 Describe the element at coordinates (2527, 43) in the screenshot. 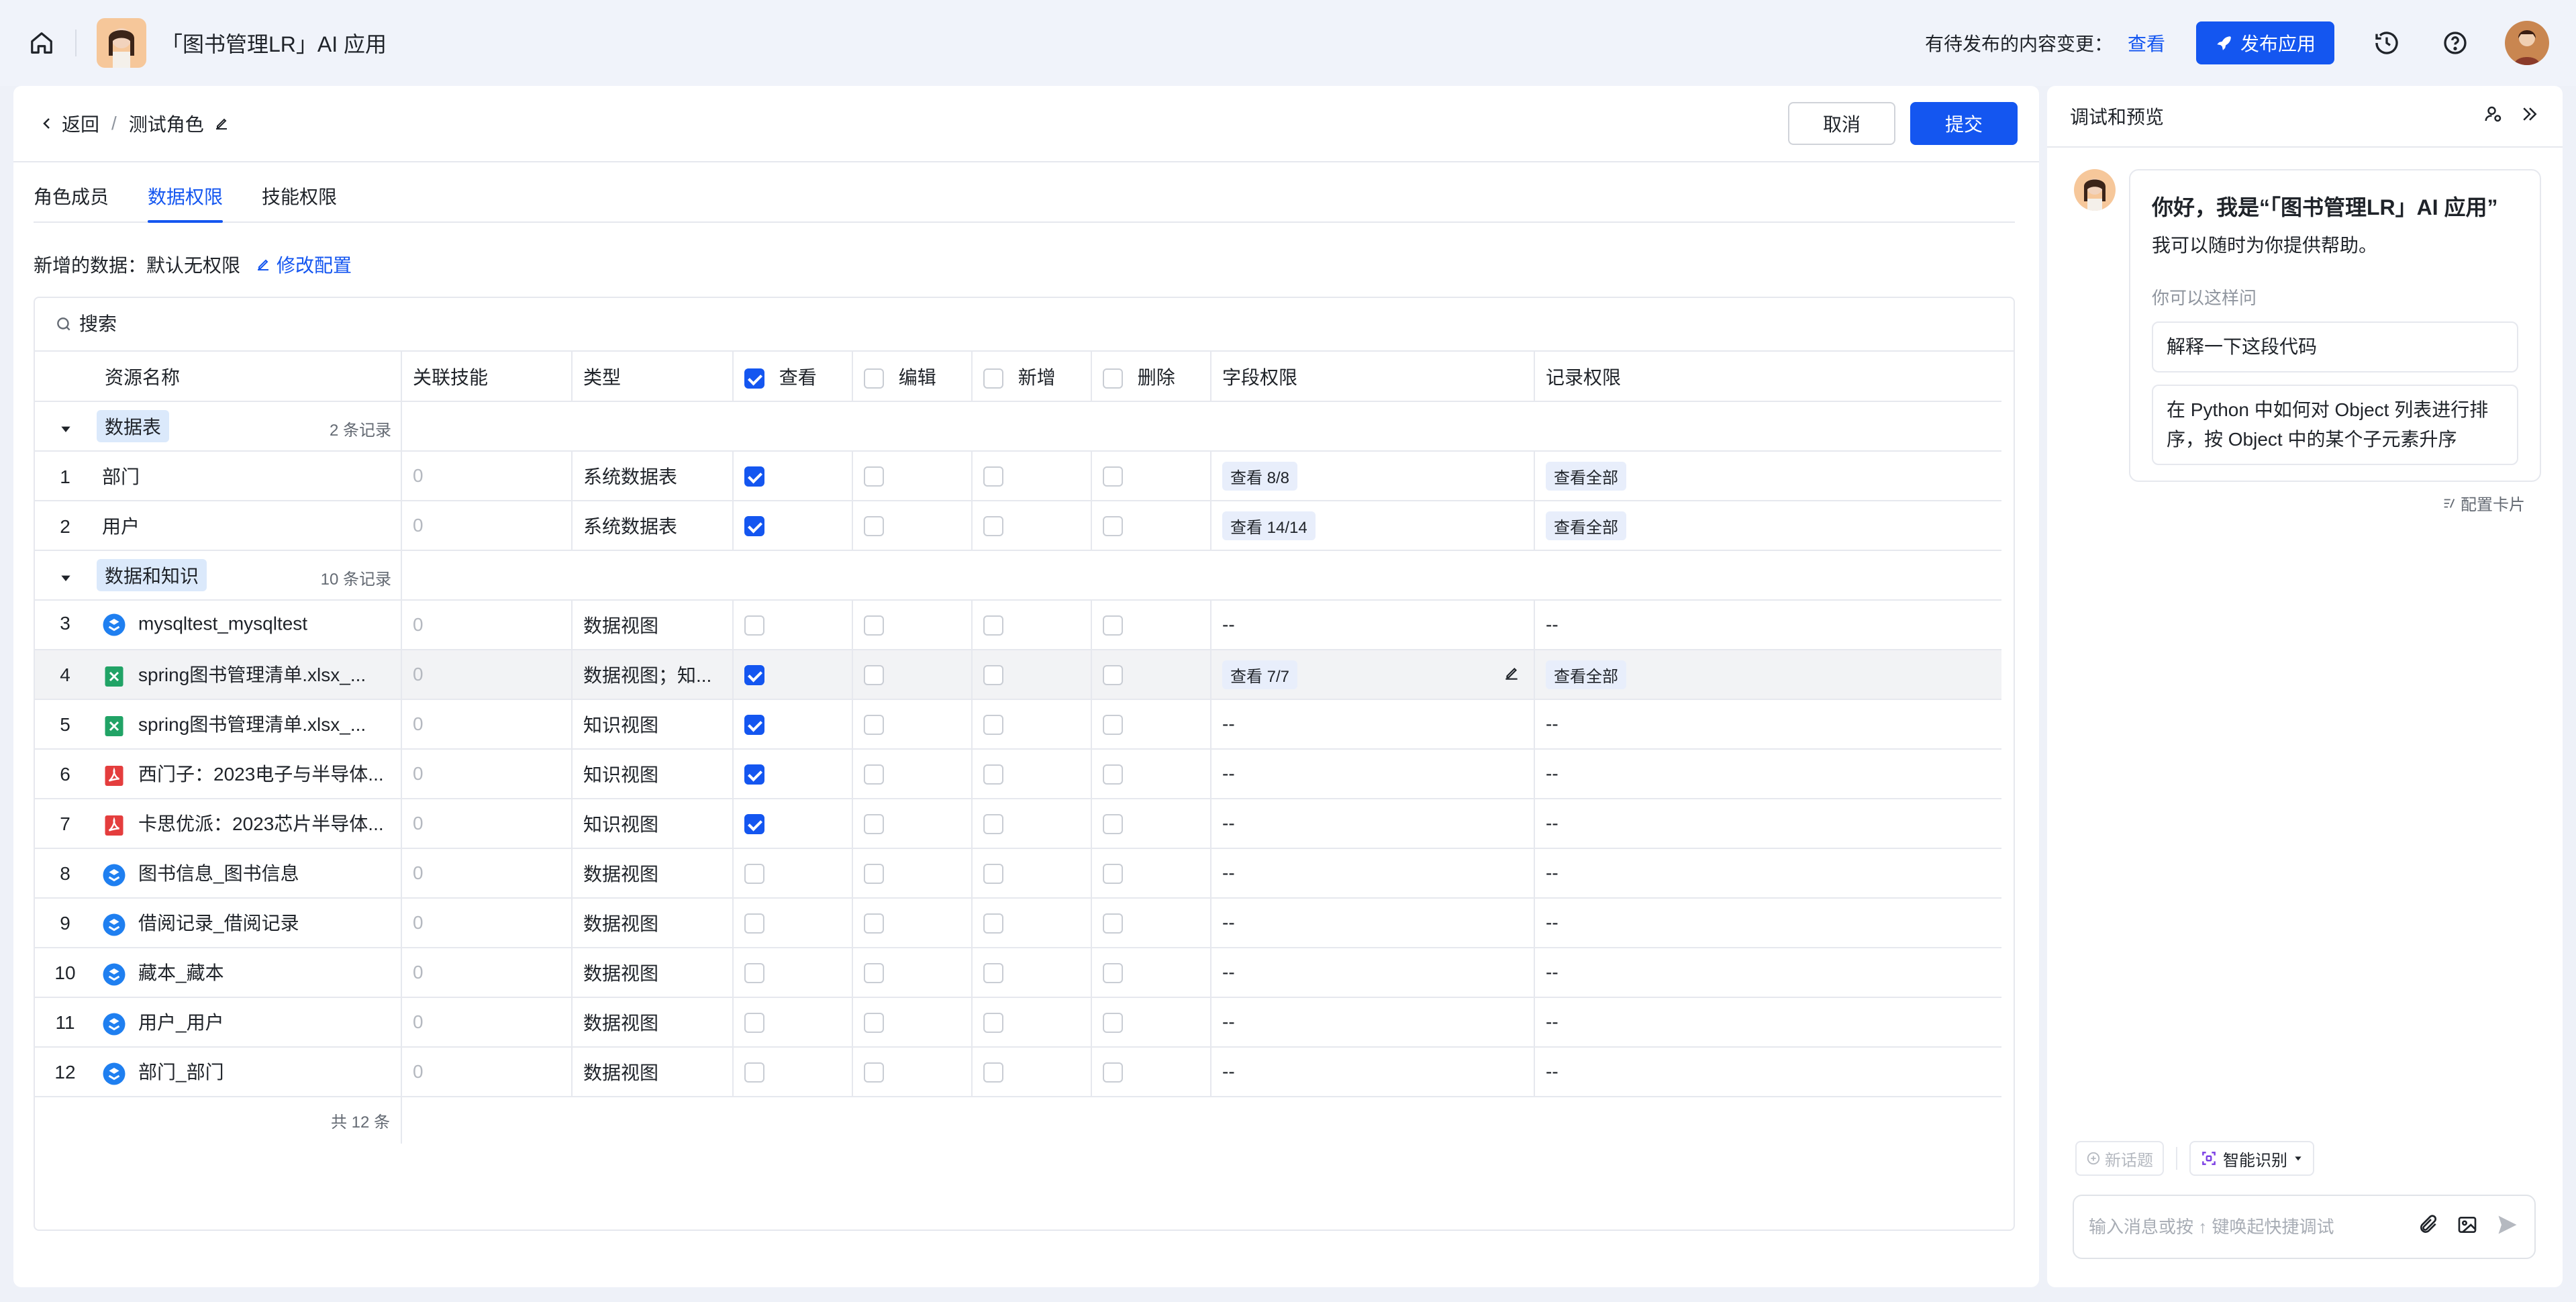

I see `user-avatar` at that location.